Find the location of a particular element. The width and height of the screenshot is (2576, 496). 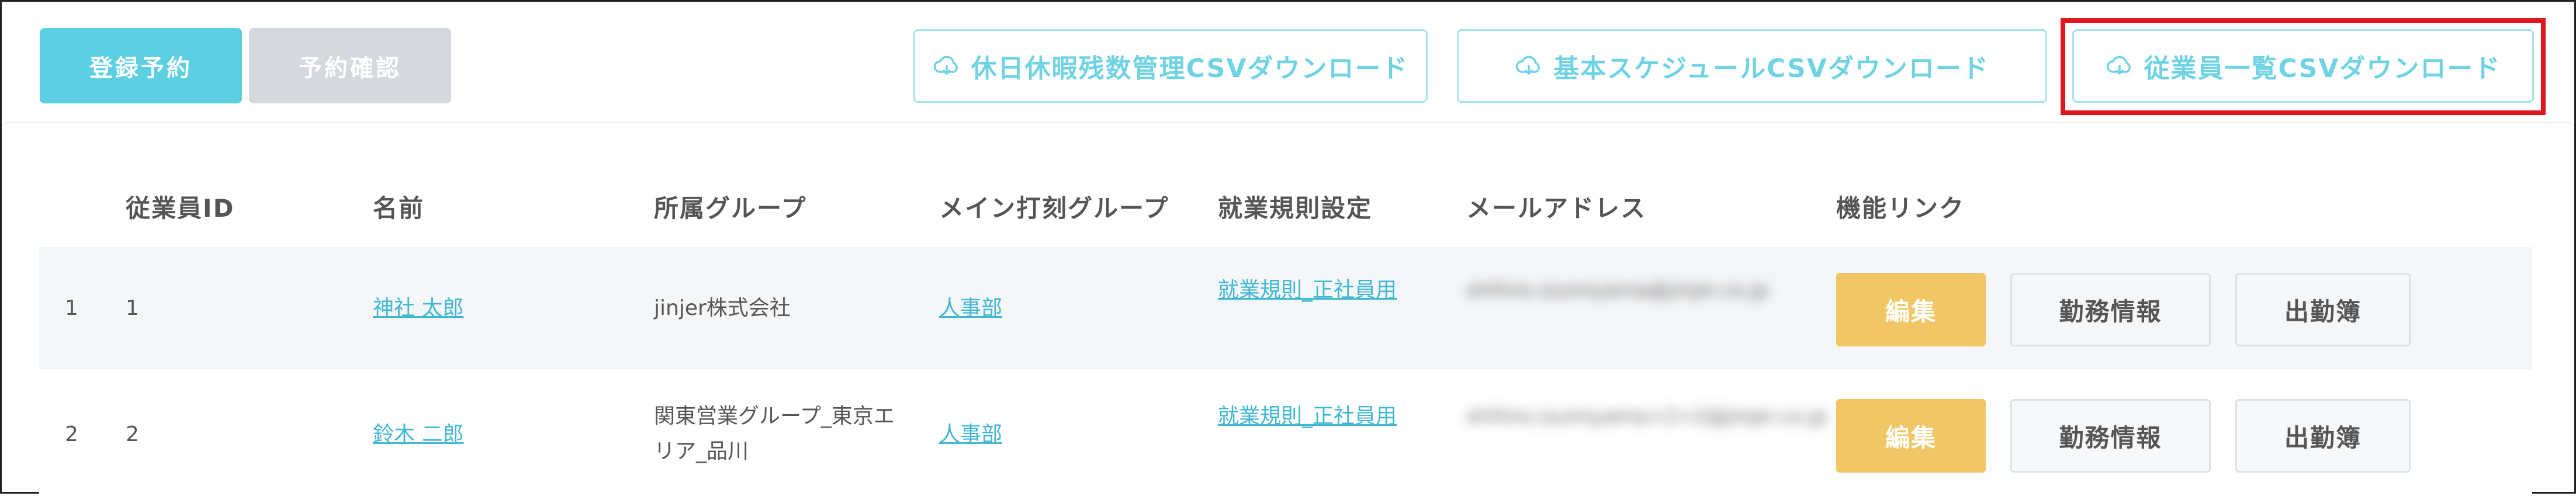

basic-schedule-csv-download-button: 基本スケジュールCSVダウンロード is located at coordinates (1752, 66).